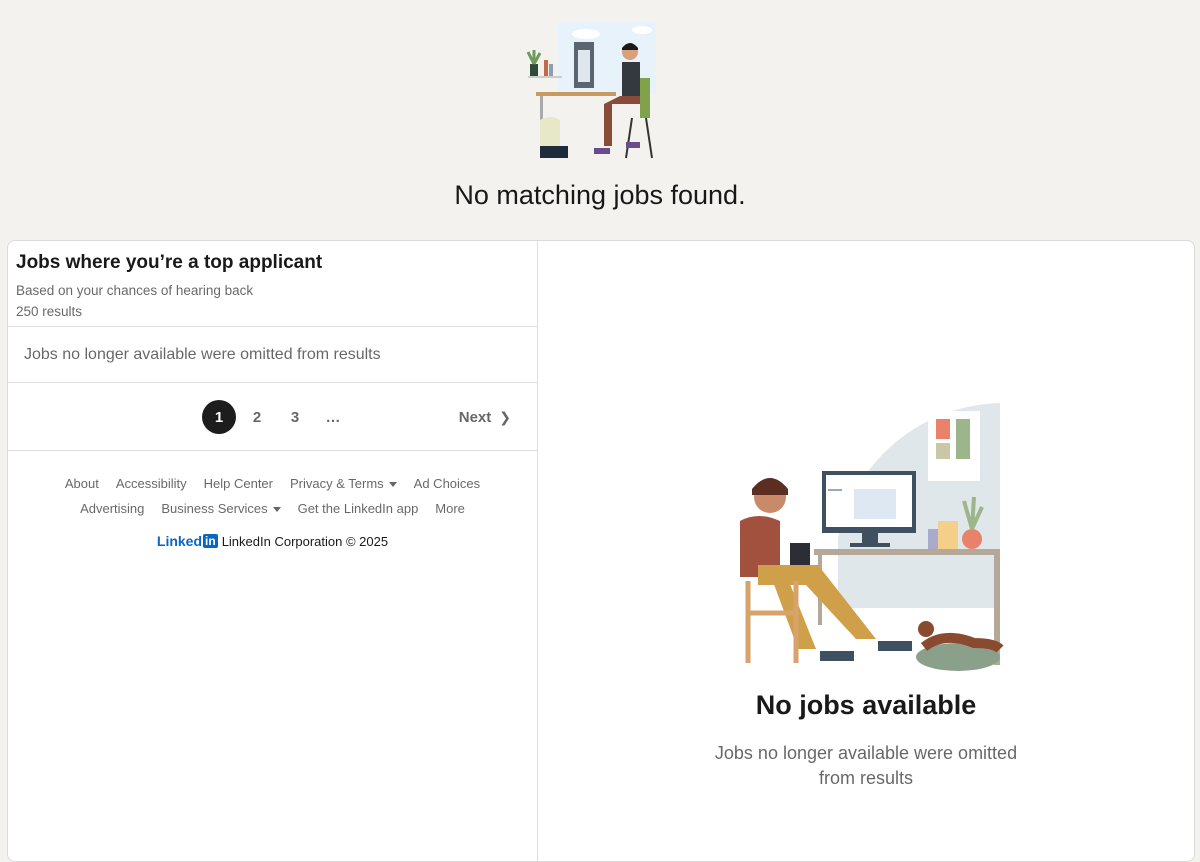 The image size is (1200, 862). I want to click on pagination: 1 2 3 … Next ❯, so click(272, 417).